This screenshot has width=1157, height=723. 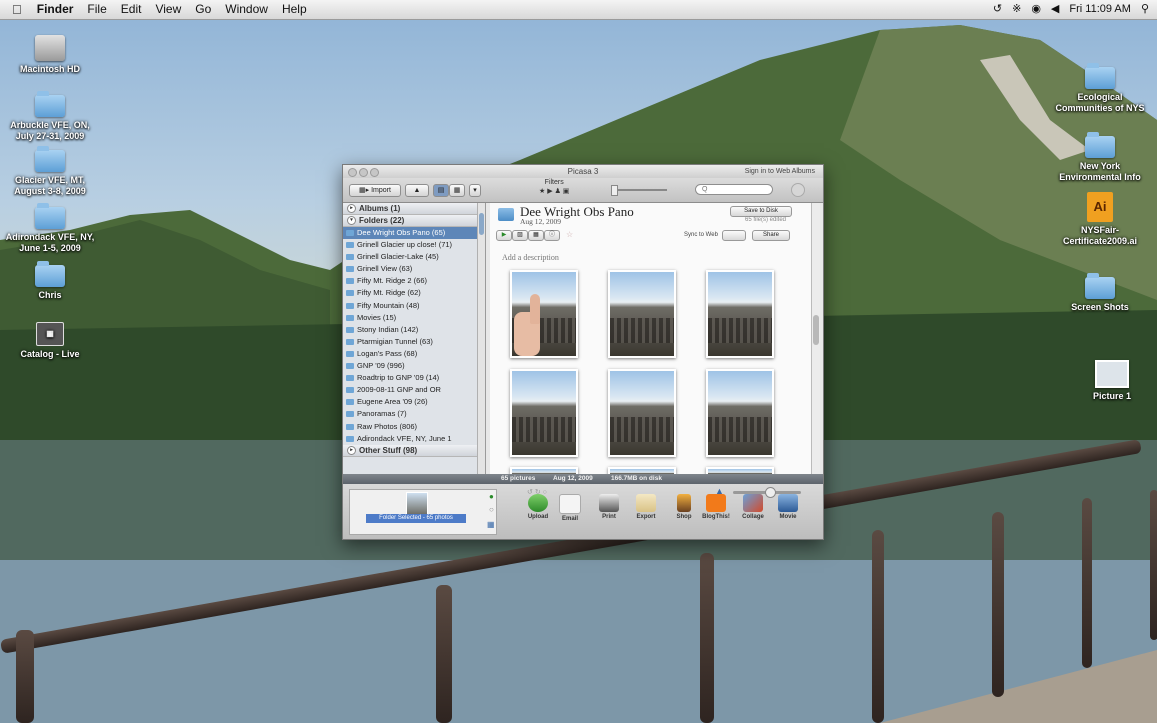 What do you see at coordinates (491, 496) in the screenshot?
I see `hold-icon: ●` at bounding box center [491, 496].